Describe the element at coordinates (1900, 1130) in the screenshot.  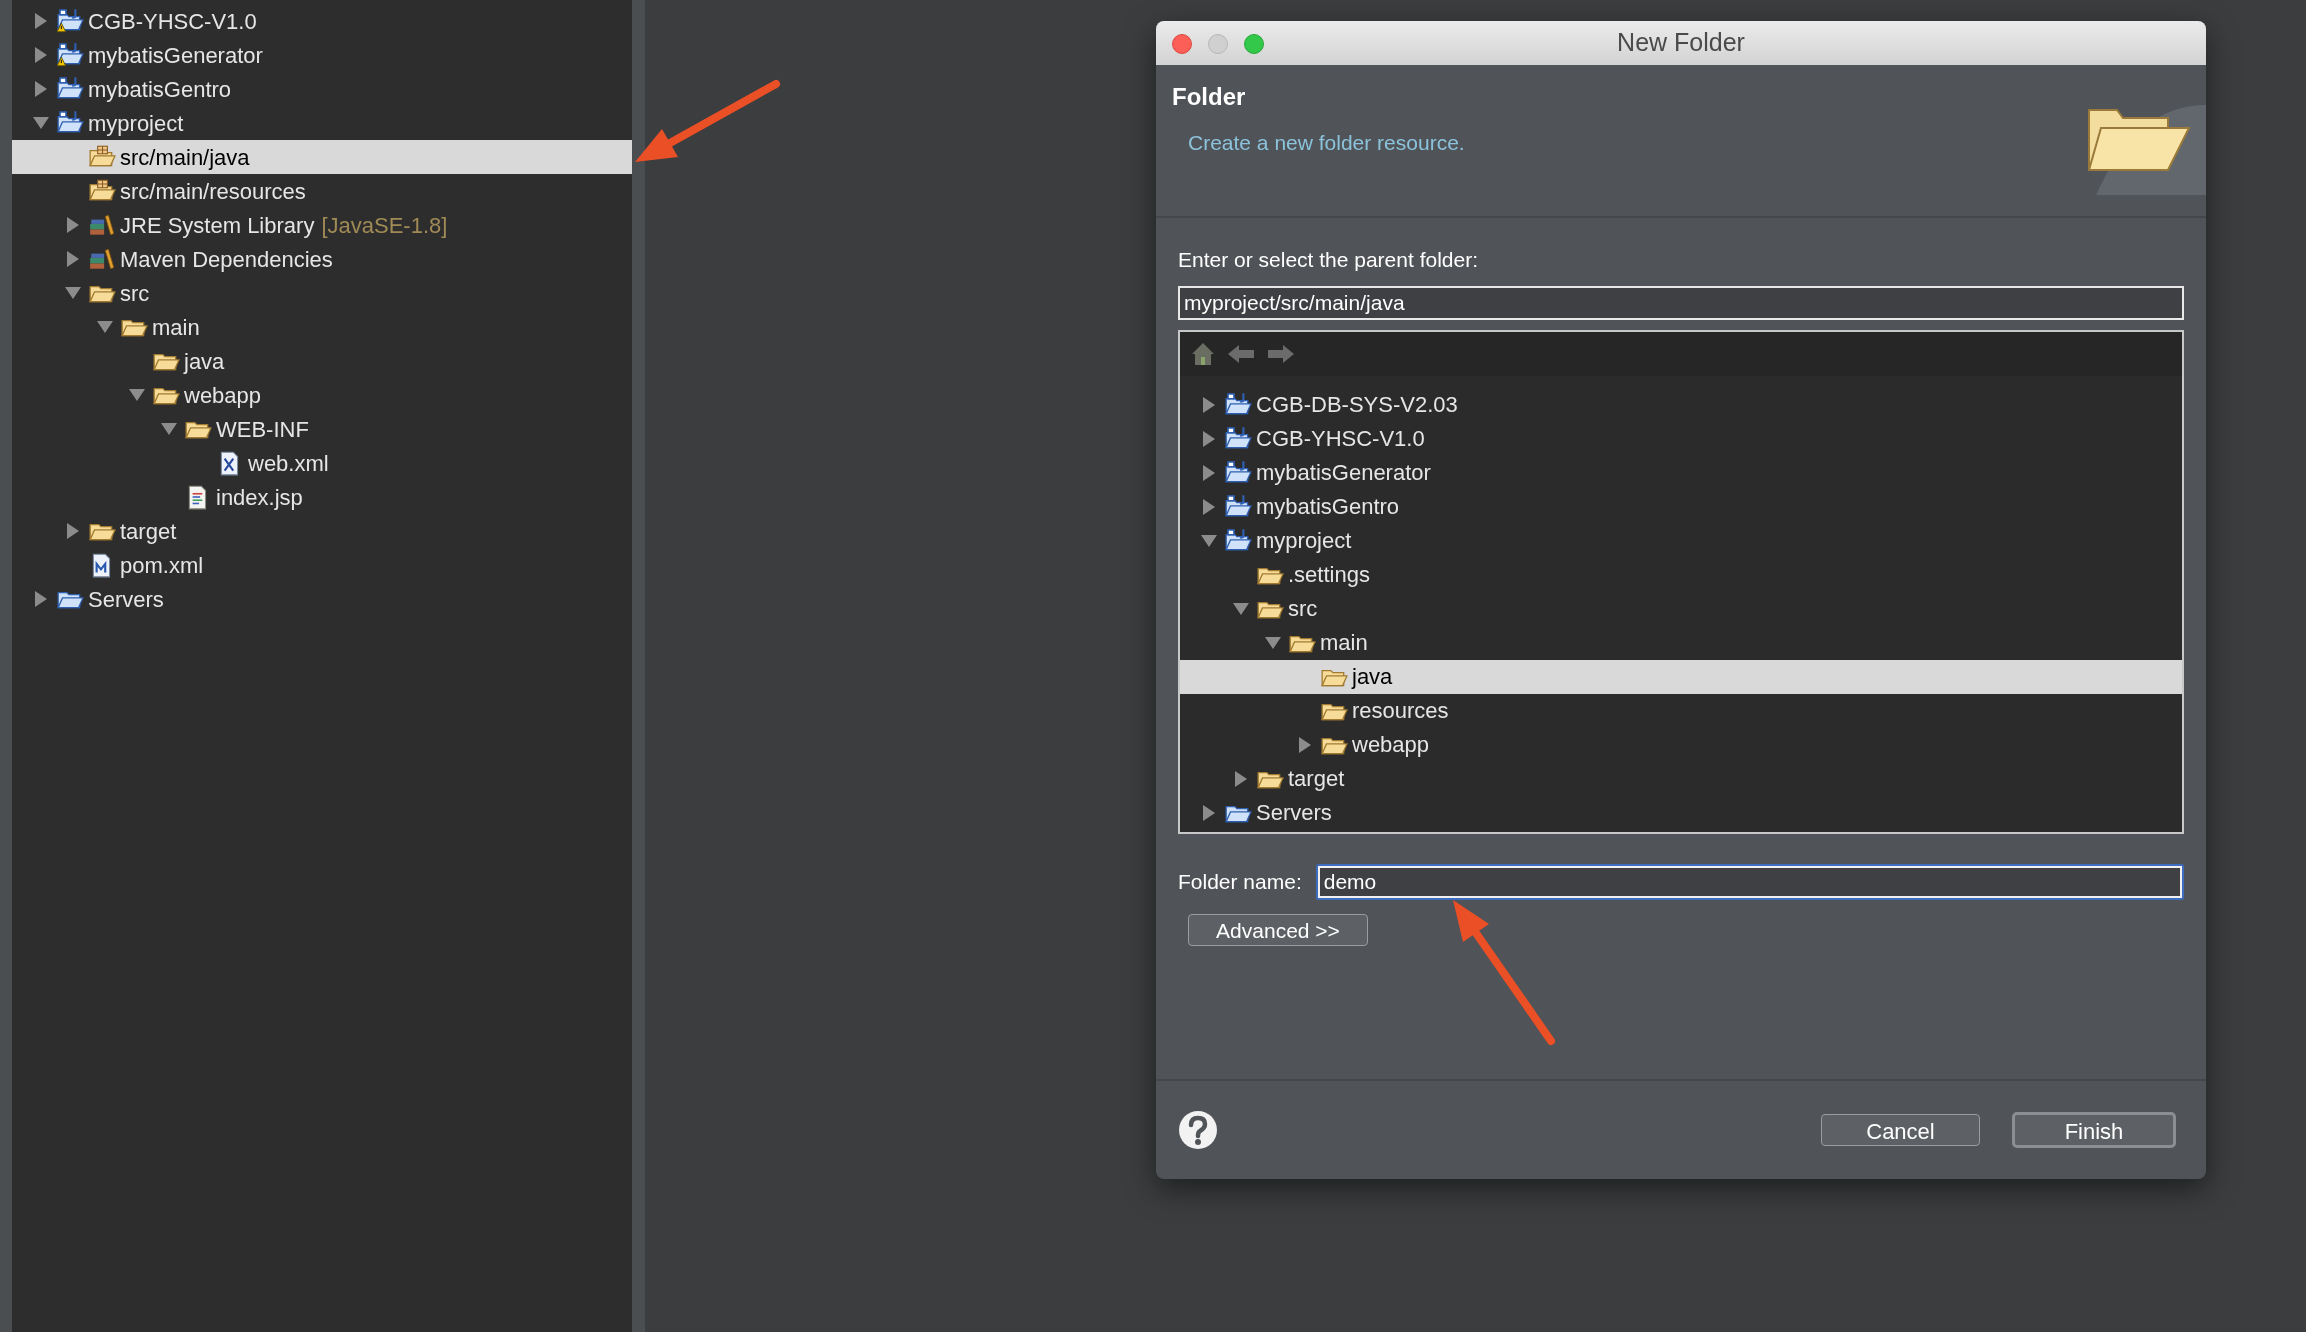
I see `dialog-button: Cancel` at that location.